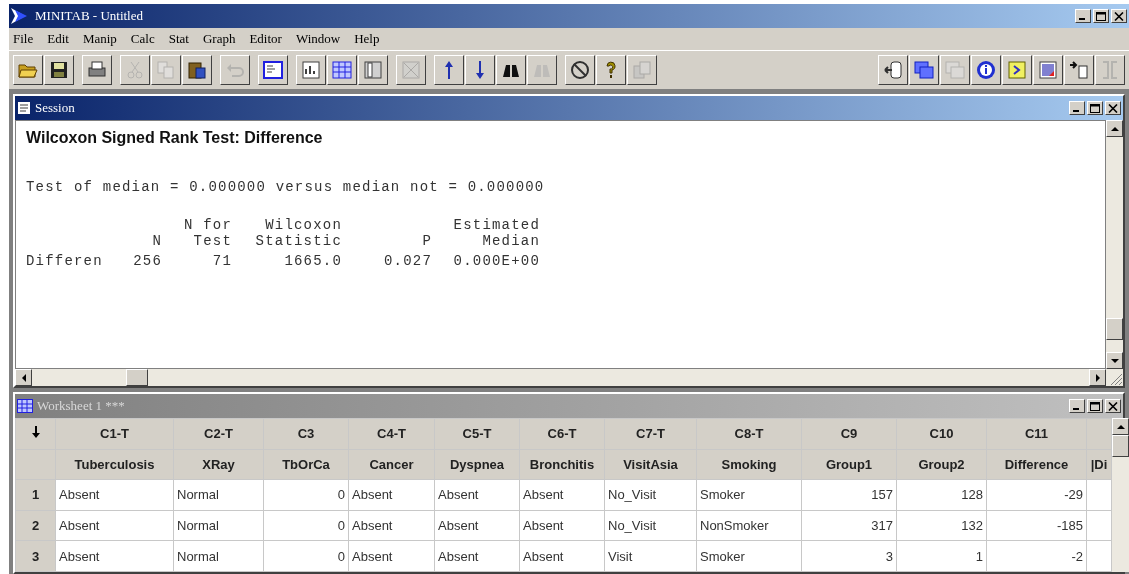 The width and height of the screenshot is (1129, 574). What do you see at coordinates (849, 495) in the screenshot?
I see `table-cell: 157` at bounding box center [849, 495].